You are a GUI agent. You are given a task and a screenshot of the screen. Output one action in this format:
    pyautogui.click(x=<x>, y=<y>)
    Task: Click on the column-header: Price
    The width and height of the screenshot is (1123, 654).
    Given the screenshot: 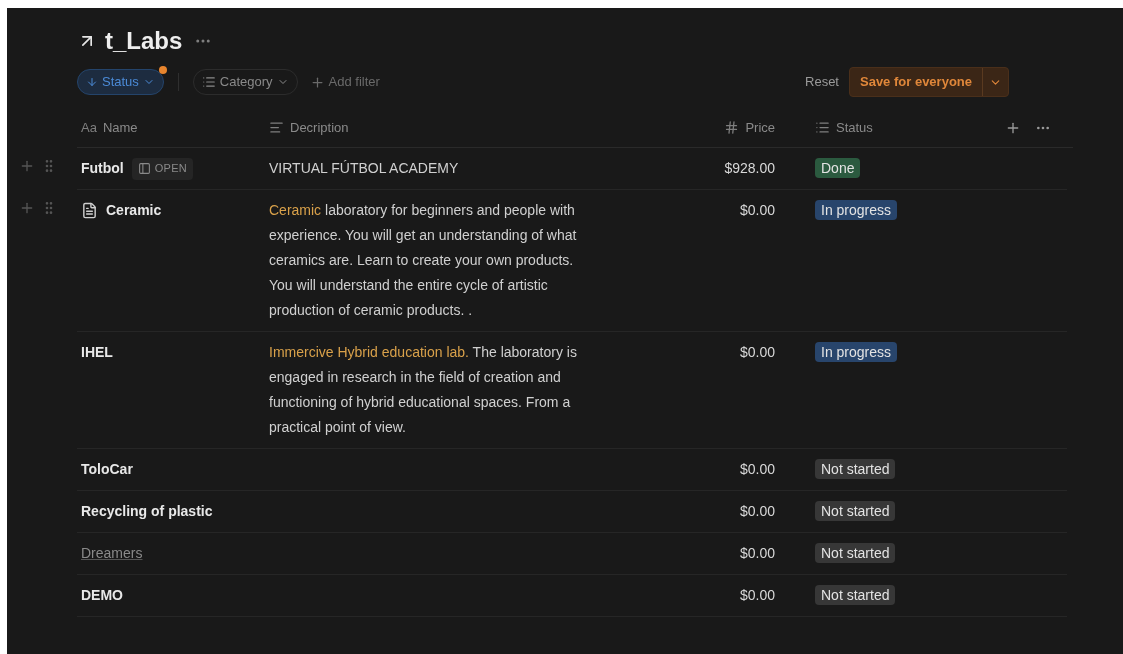 What is the action you would take?
    pyautogui.click(x=715, y=127)
    